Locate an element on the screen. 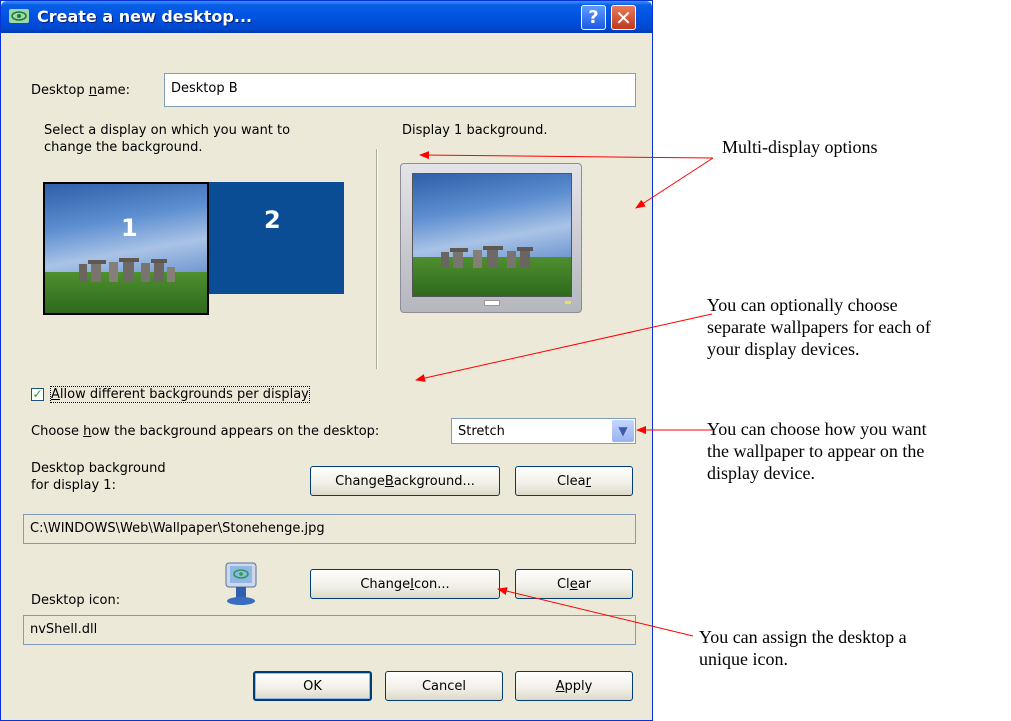 The width and height of the screenshot is (1011, 721). note-wallpapers-line: your display devices. is located at coordinates (783, 349).